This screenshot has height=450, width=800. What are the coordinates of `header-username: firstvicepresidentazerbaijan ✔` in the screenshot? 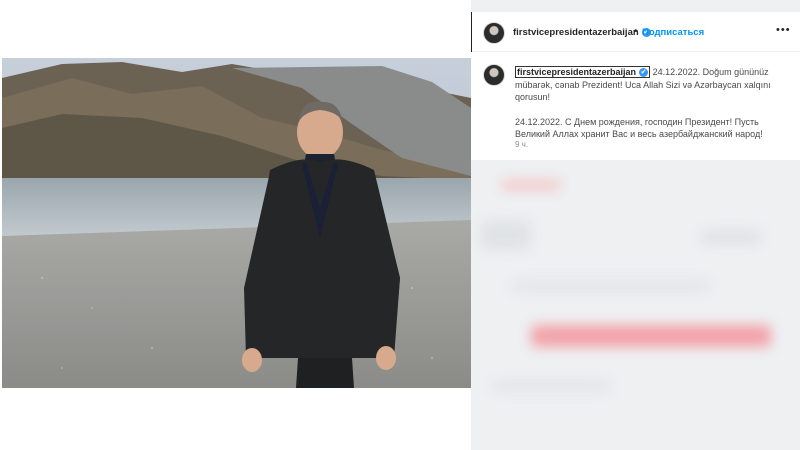 It's located at (582, 32).